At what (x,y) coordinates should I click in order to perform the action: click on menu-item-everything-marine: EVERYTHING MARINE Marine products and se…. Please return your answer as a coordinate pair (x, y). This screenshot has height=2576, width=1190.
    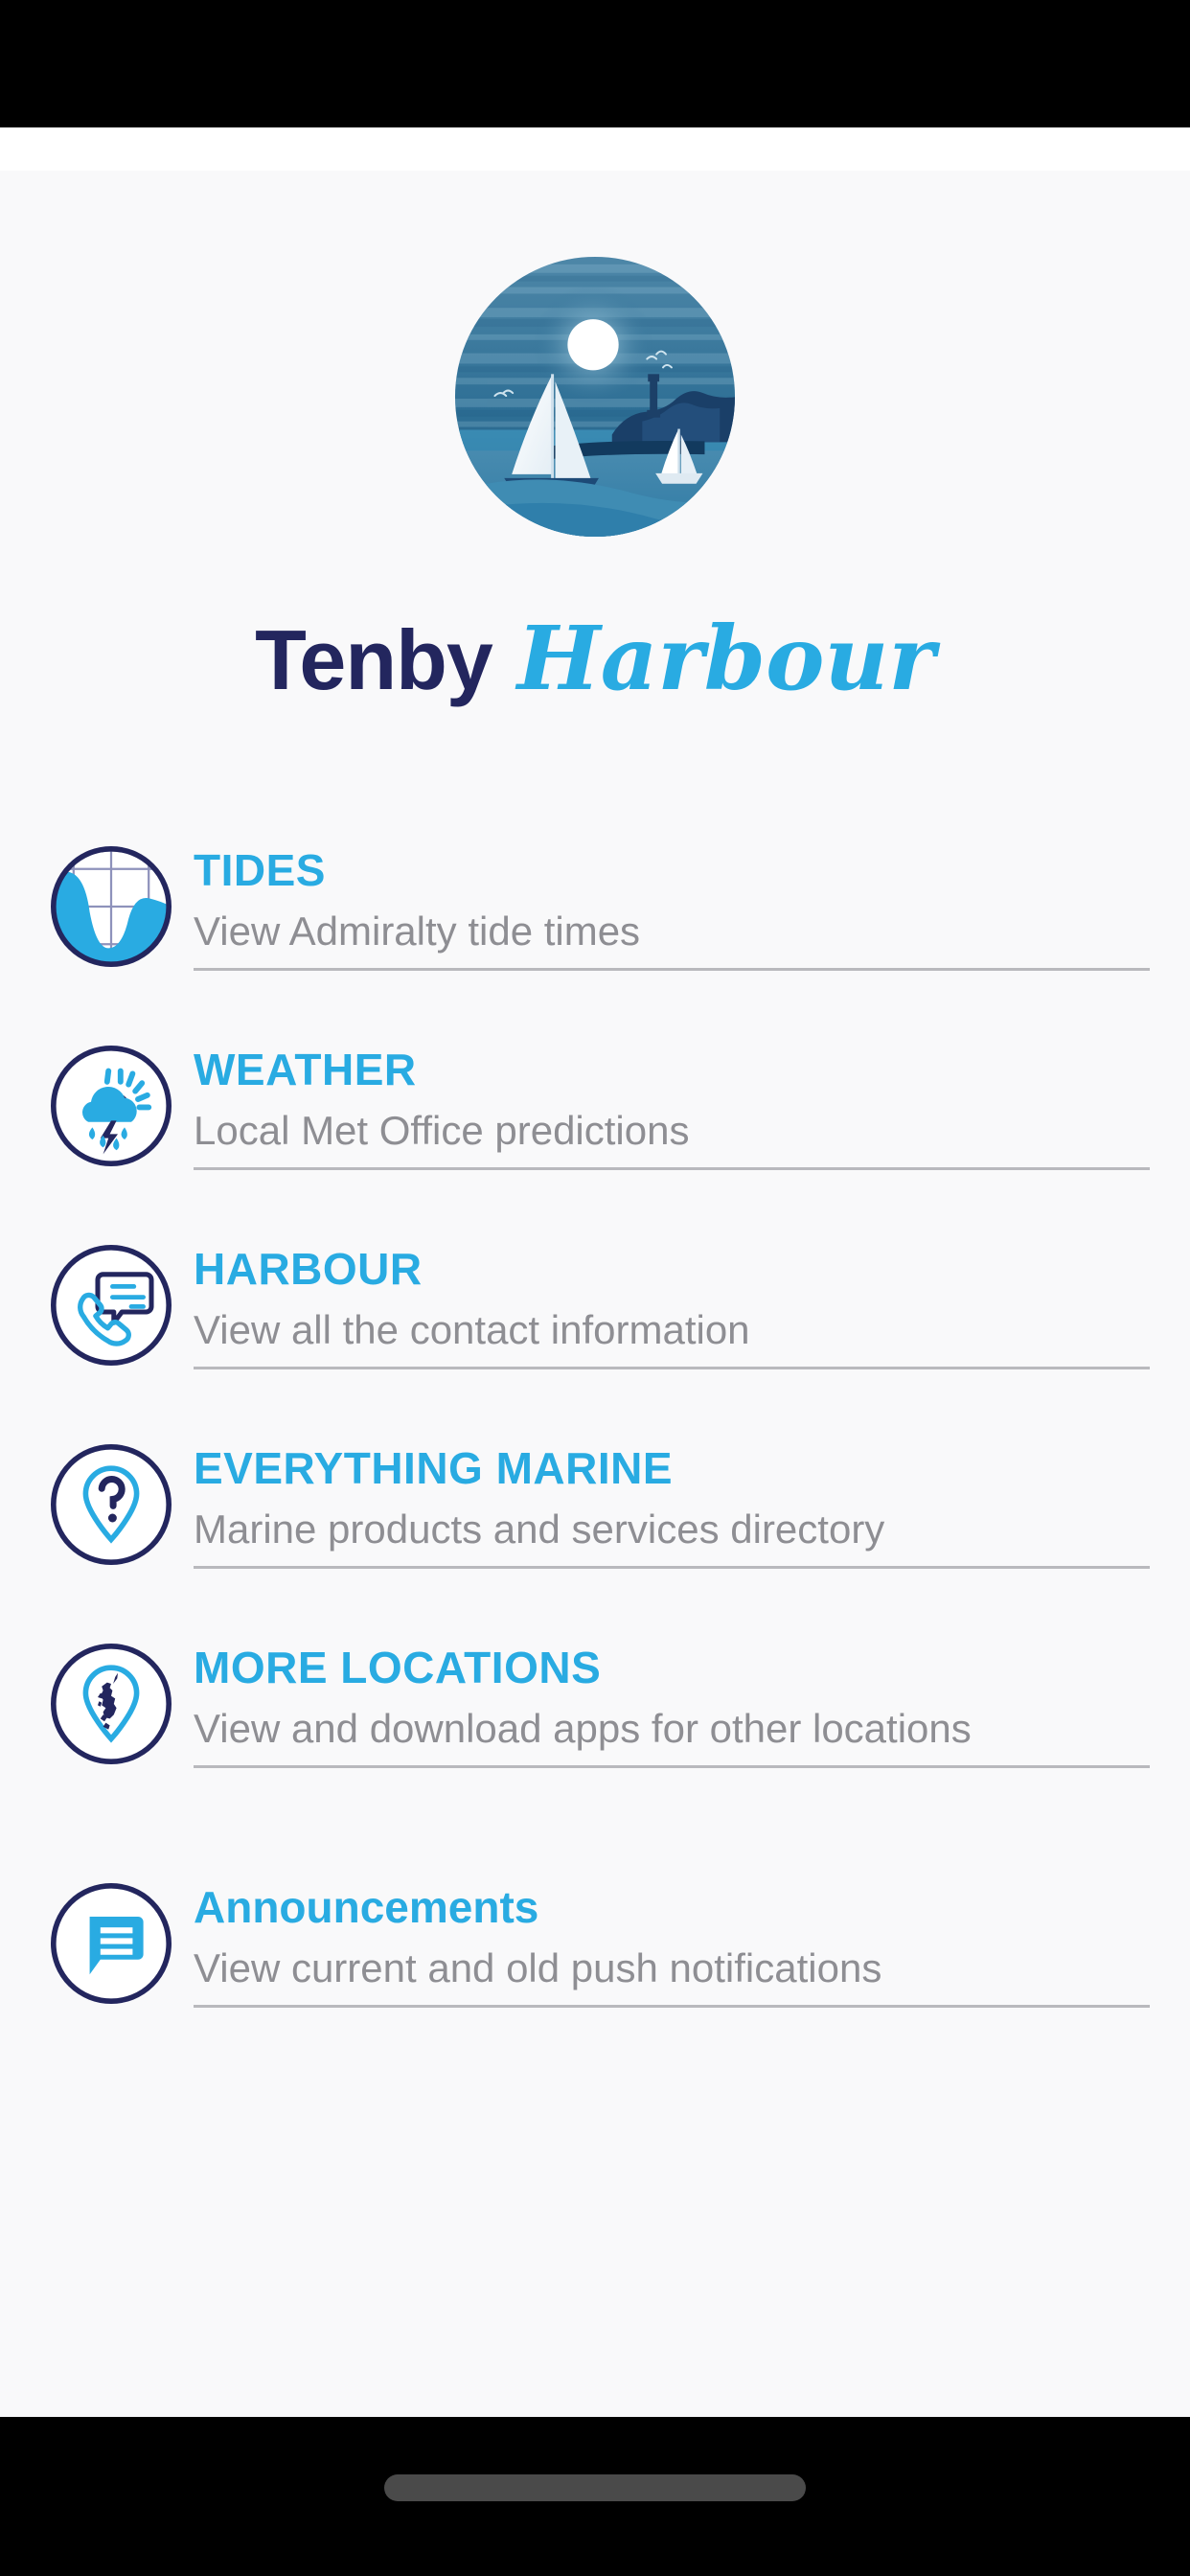
    Looking at the image, I should click on (595, 1523).